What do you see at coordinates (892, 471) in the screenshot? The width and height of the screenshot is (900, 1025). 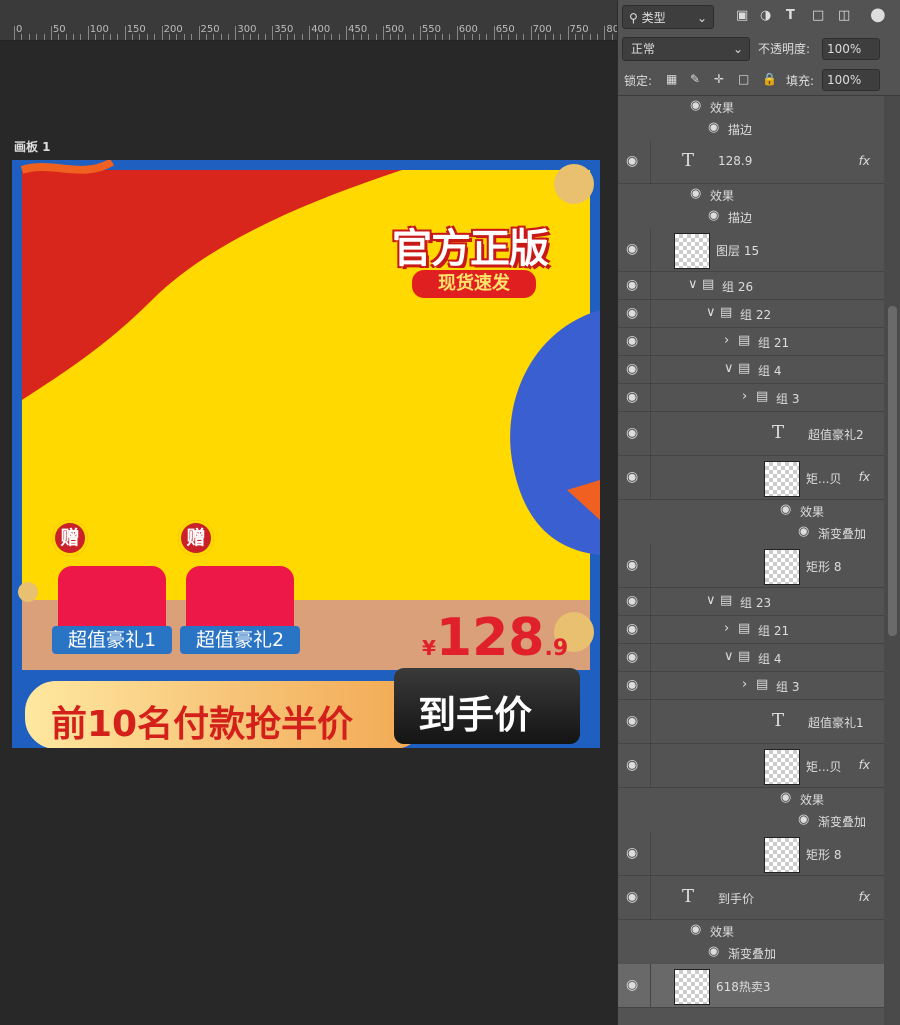 I see `scrollbar-thumb` at bounding box center [892, 471].